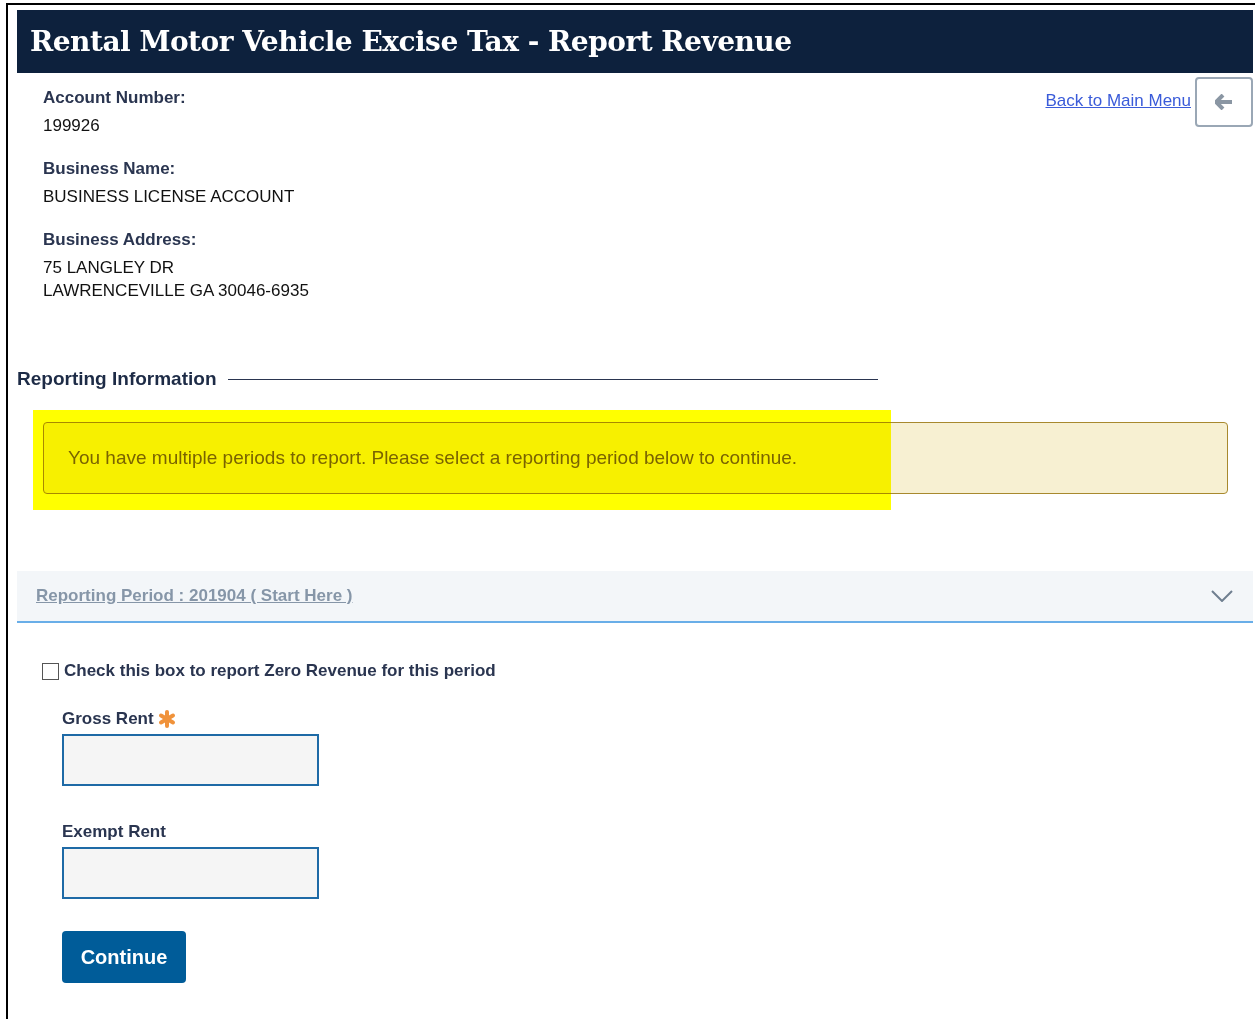 This screenshot has width=1255, height=1021. I want to click on field-value: 199926, so click(72, 126).